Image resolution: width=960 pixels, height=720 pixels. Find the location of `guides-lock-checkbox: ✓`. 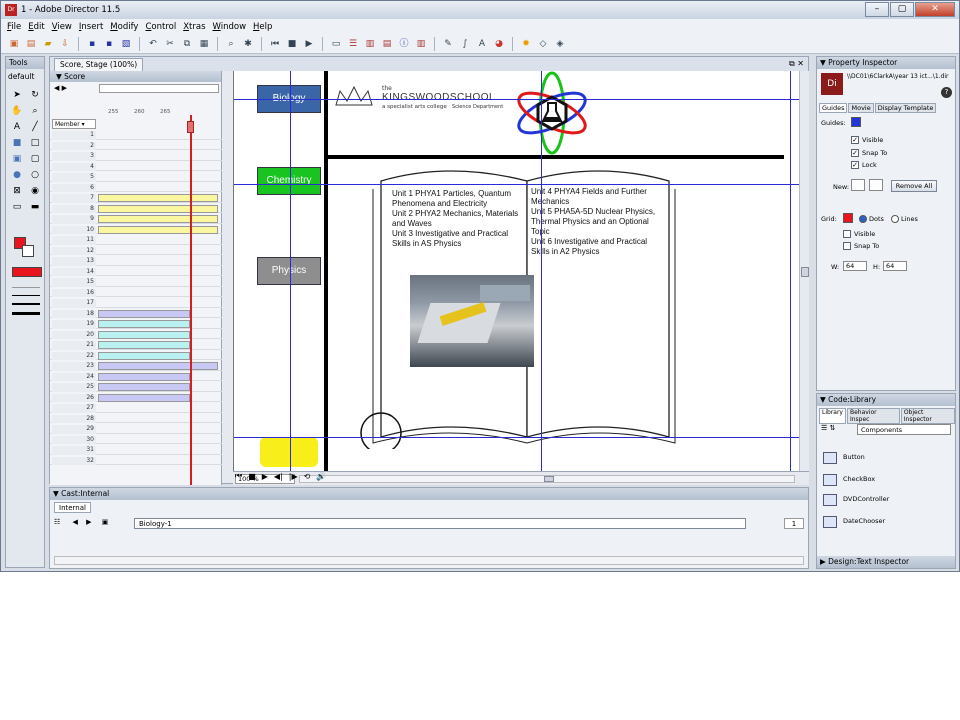

guides-lock-checkbox: ✓ is located at coordinates (855, 165).